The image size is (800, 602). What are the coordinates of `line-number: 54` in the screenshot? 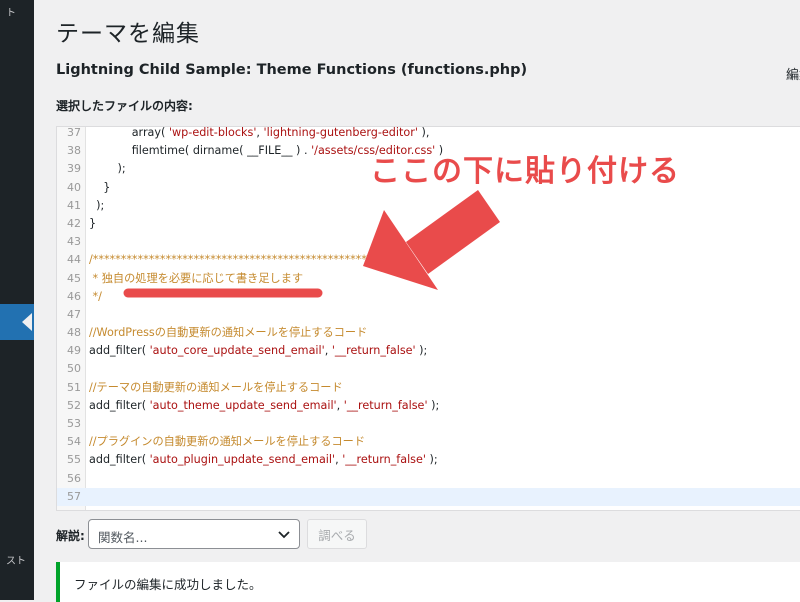 It's located at (74, 442).